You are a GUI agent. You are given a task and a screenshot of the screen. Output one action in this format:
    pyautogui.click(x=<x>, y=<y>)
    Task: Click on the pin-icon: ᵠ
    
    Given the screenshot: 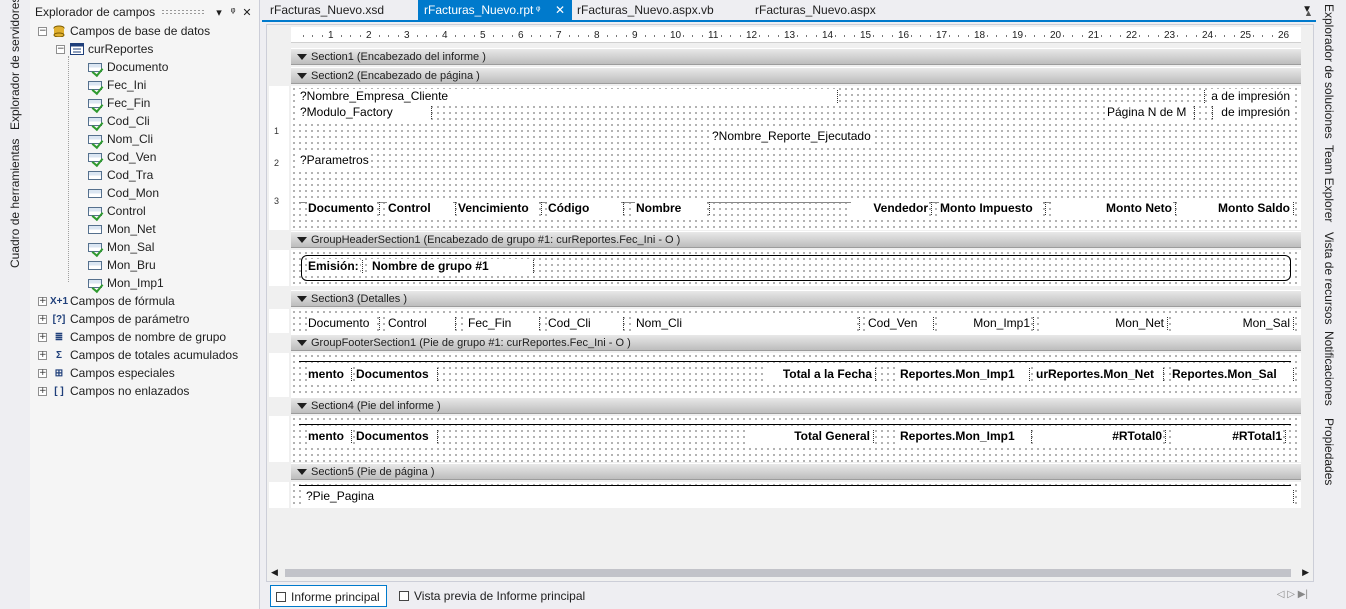 What is the action you would take?
    pyautogui.click(x=233, y=12)
    